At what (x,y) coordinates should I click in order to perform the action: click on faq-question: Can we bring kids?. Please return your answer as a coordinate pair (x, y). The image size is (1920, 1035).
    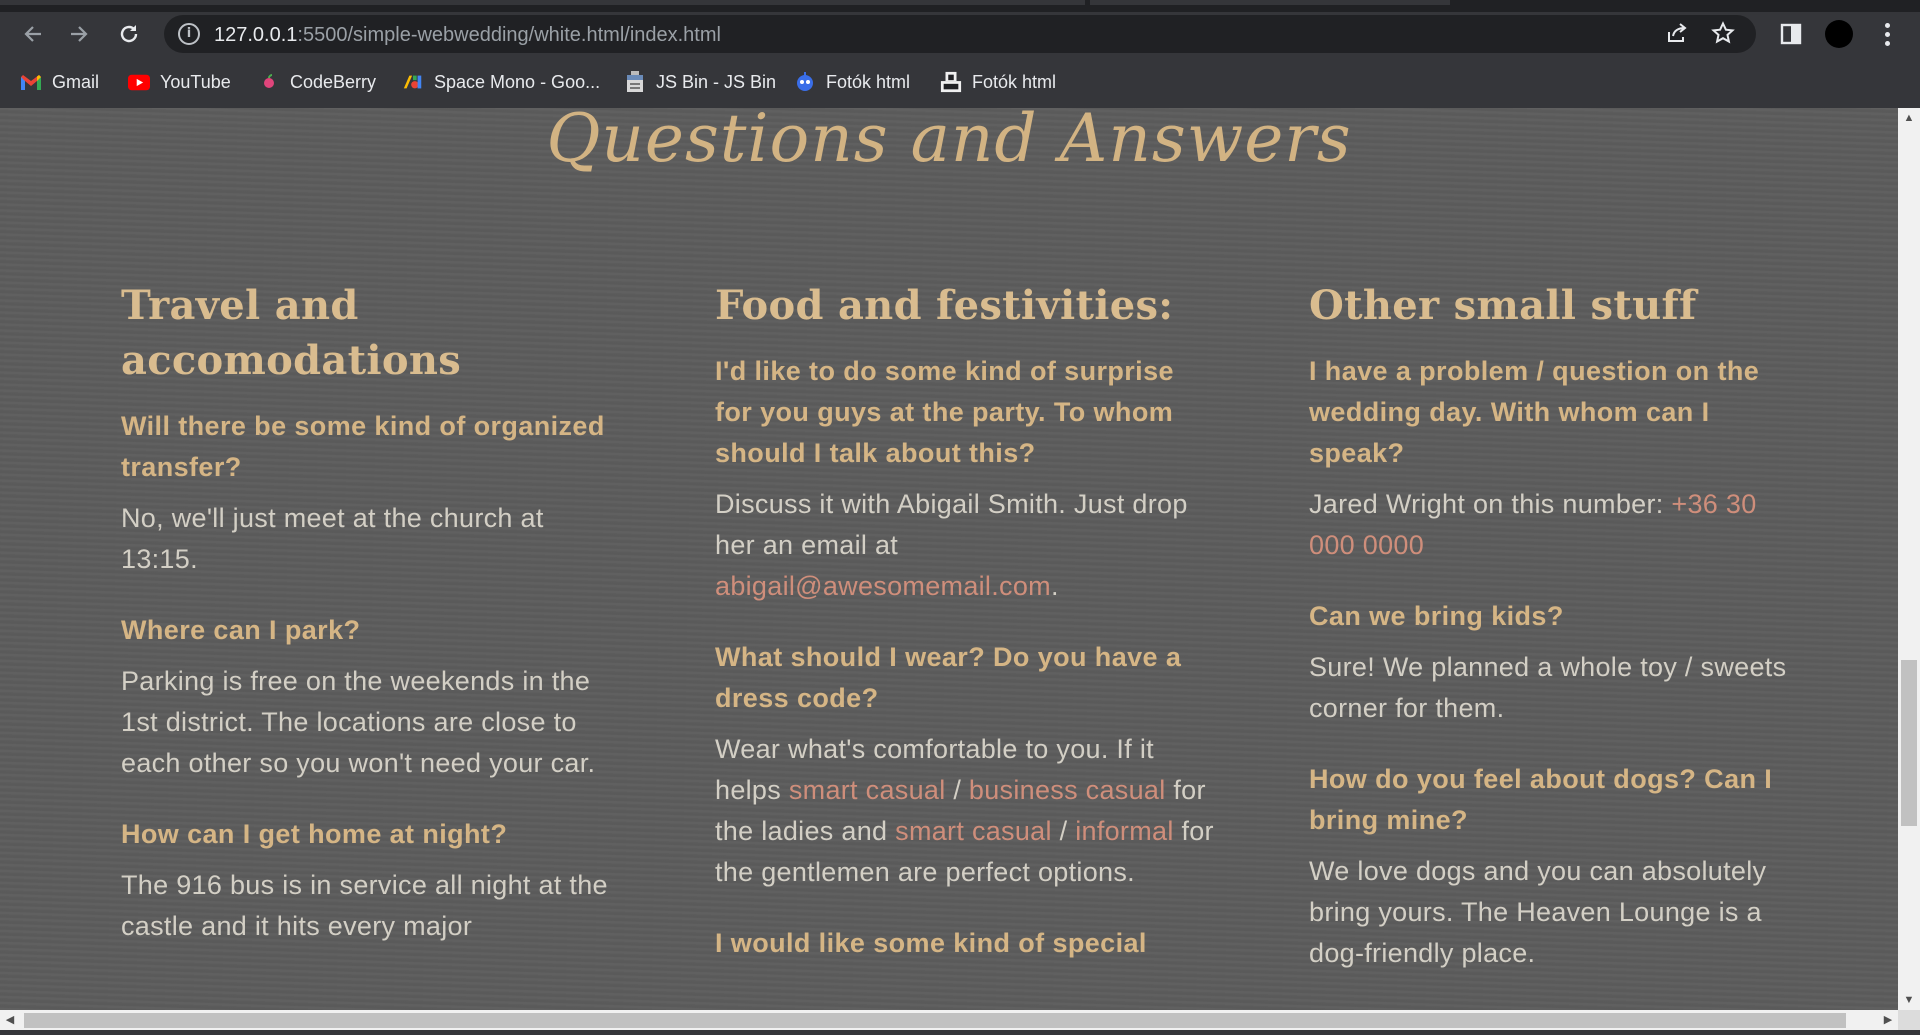
    Looking at the image, I should click on (1436, 616).